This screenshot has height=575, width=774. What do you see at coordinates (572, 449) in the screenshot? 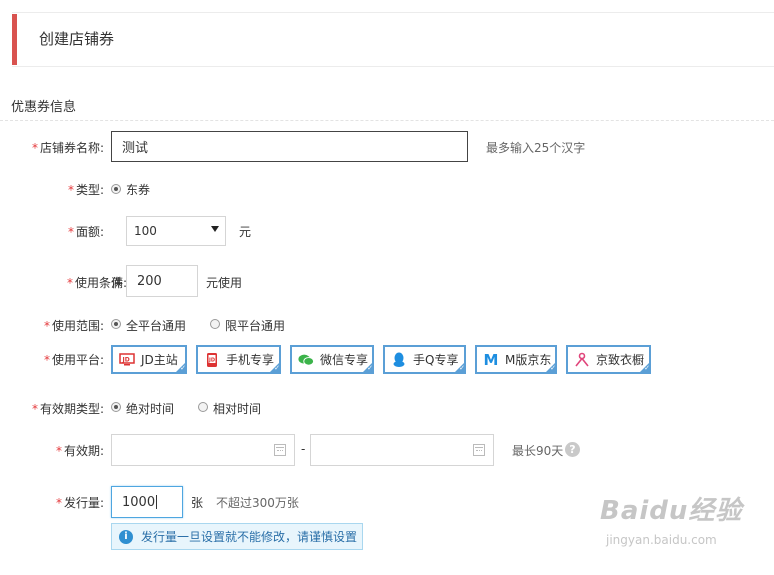
I see `help-icon: ?` at bounding box center [572, 449].